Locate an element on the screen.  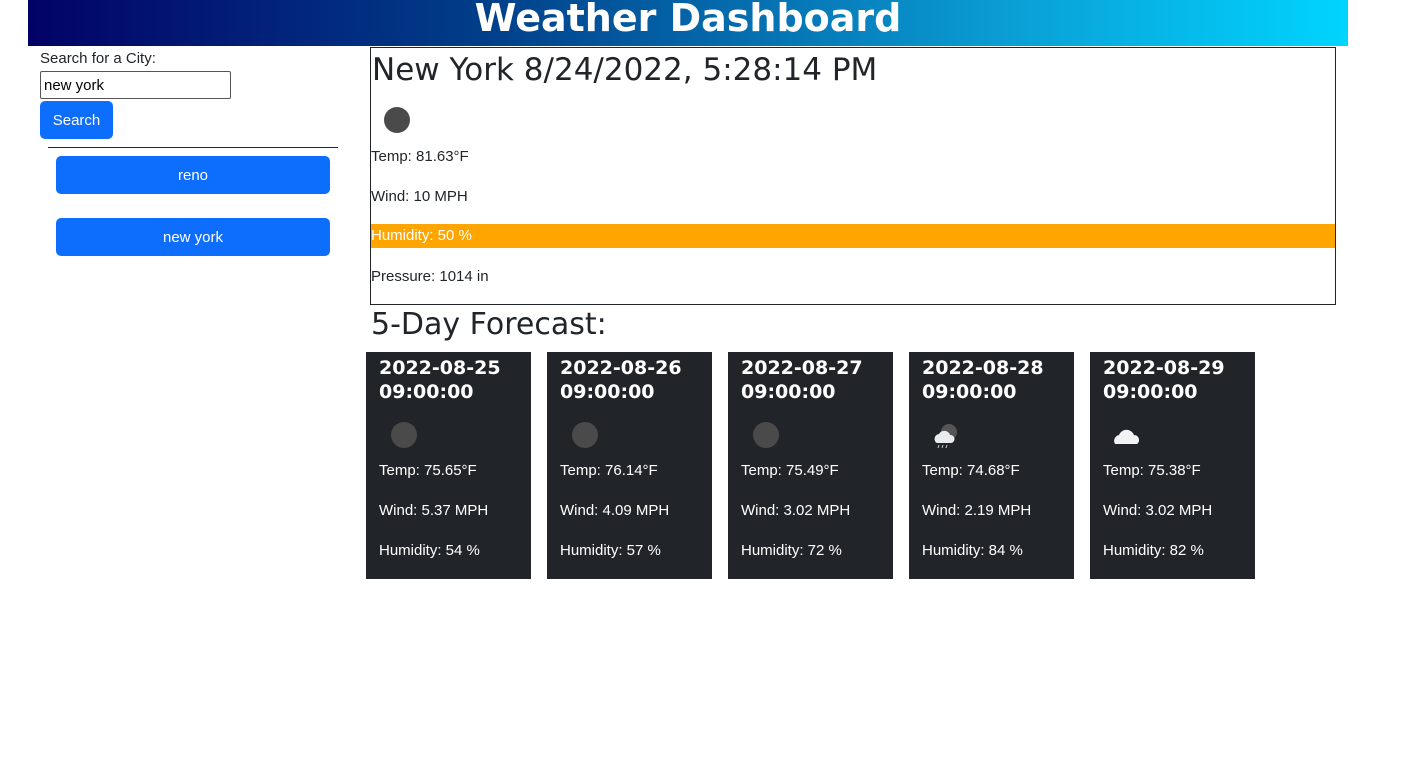
current-city-title: New York 8/24/2022, 5:28:14 PM is located at coordinates (625, 70).